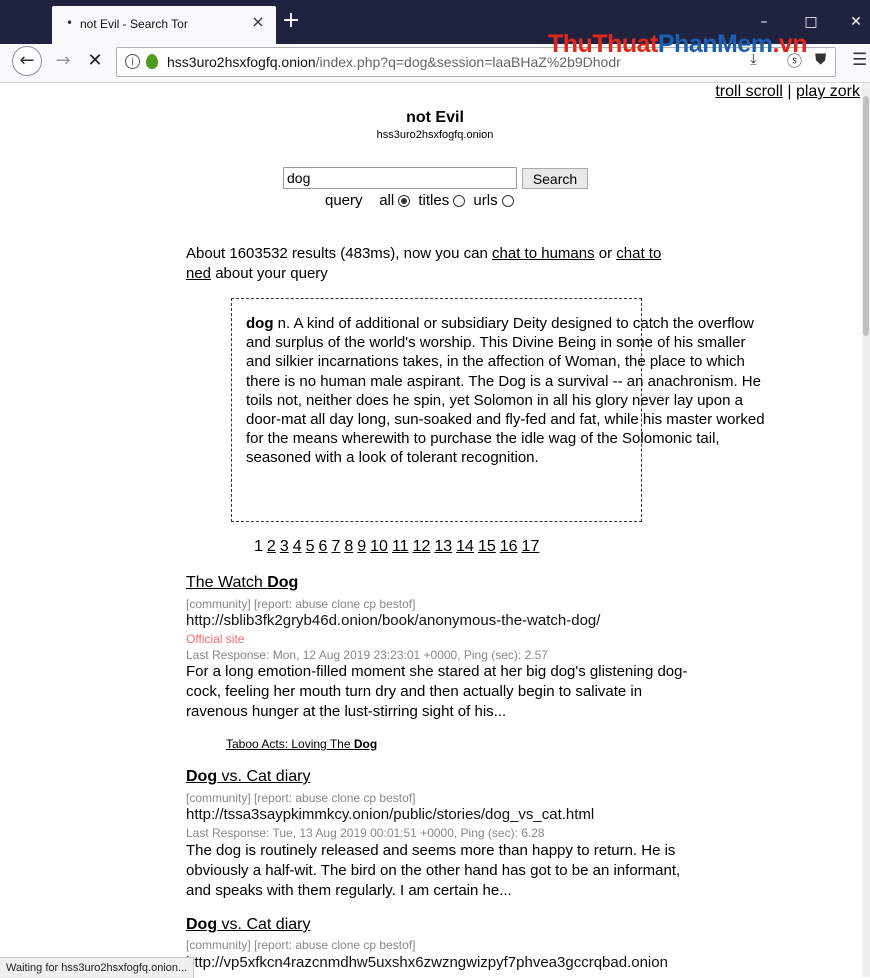 This screenshot has width=870, height=978. I want to click on download-icon: ⤓, so click(753, 59).